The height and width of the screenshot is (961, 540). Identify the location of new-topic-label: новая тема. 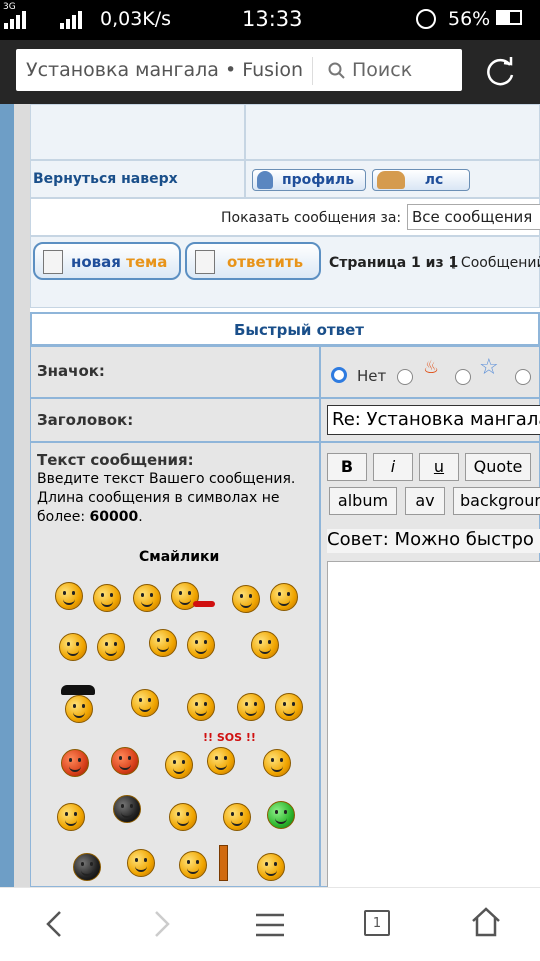
(119, 262).